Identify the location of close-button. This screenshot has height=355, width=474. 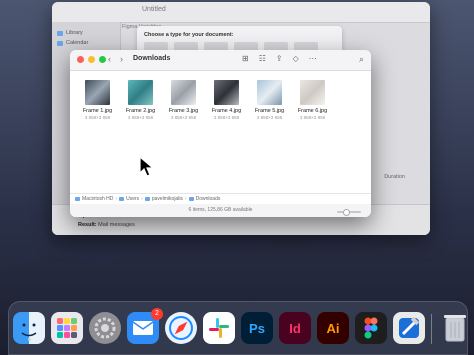
(80, 59).